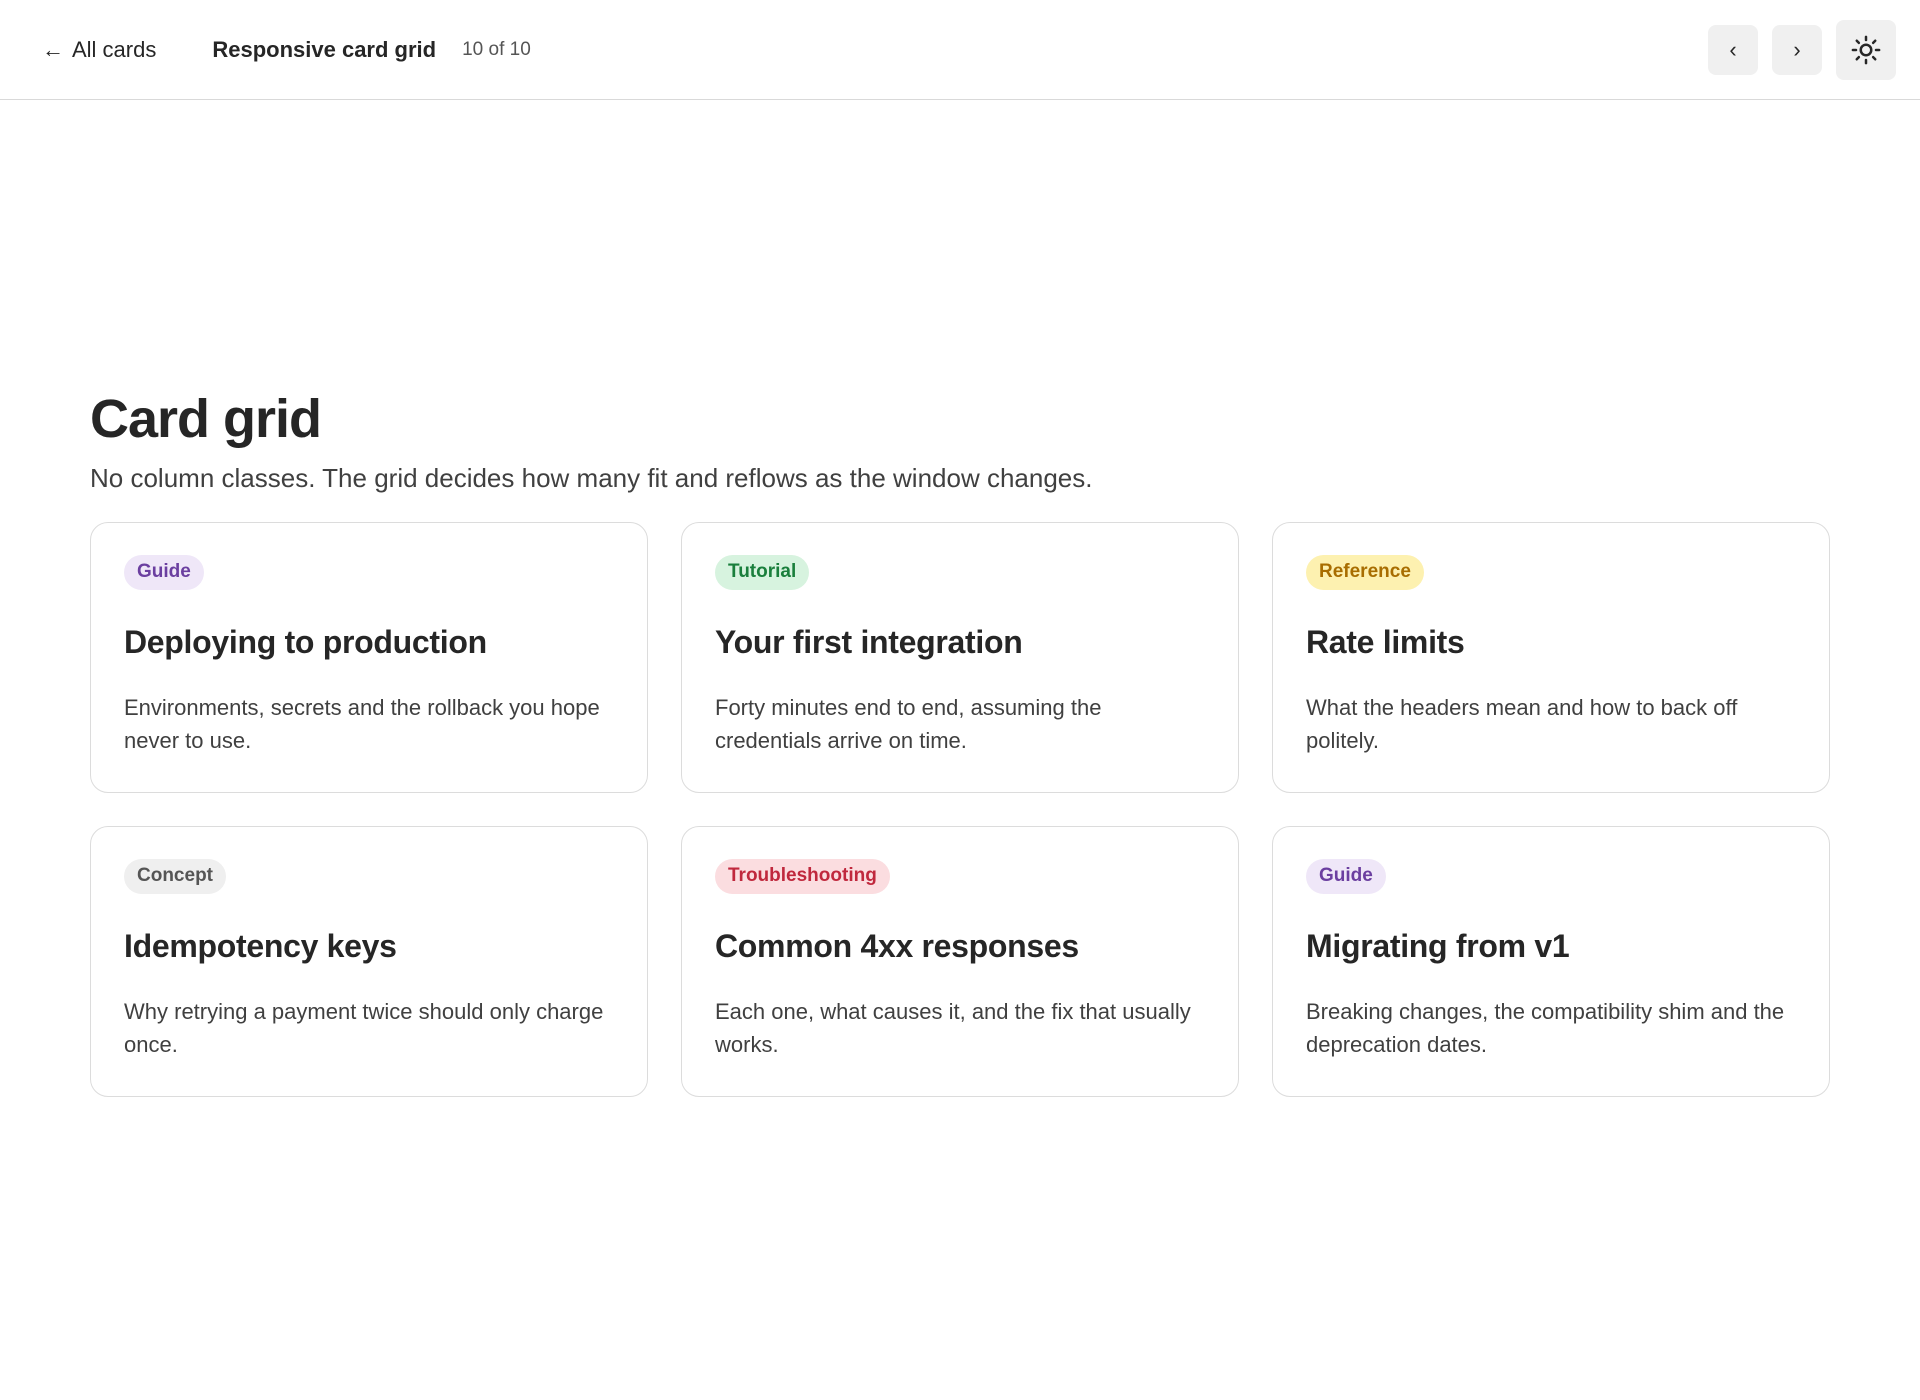 Image resolution: width=1920 pixels, height=1400 pixels. Describe the element at coordinates (802, 877) in the screenshot. I see `card-tag: Troubleshooting` at that location.